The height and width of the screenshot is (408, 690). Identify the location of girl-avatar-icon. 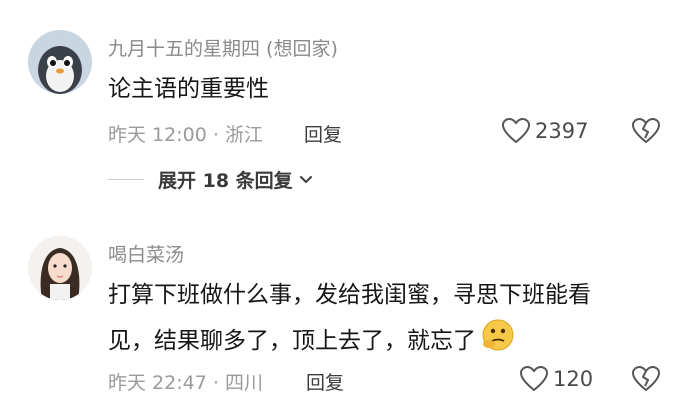
(60, 268).